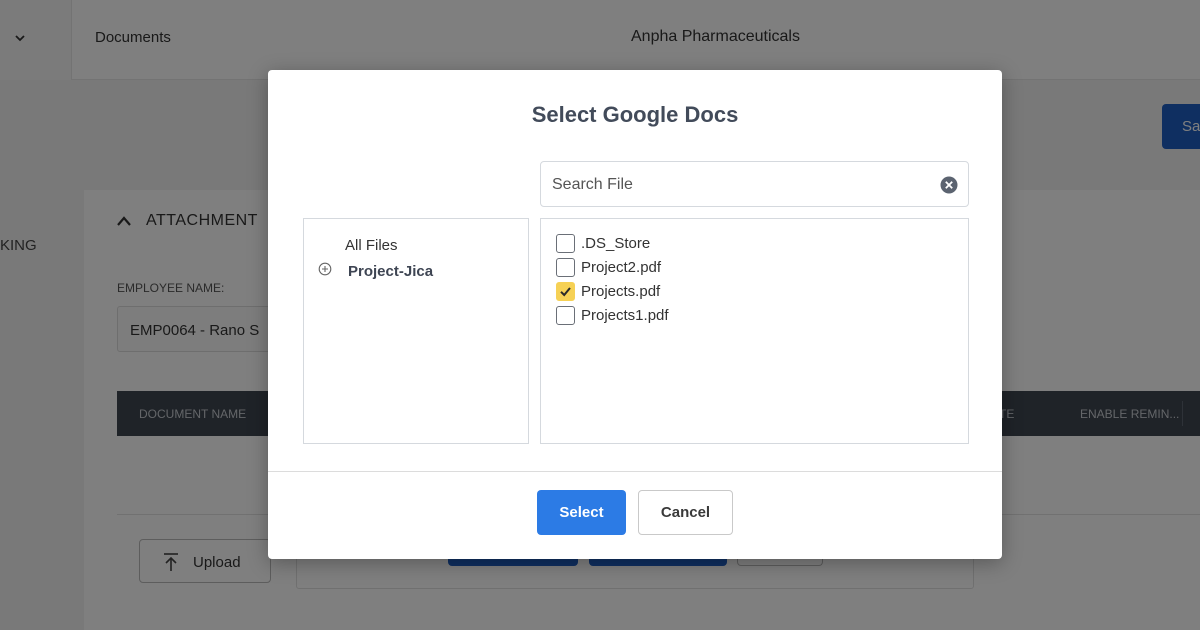 The width and height of the screenshot is (1200, 630). Describe the element at coordinates (621, 267) in the screenshot. I see `file-name: Project2.pdf` at that location.